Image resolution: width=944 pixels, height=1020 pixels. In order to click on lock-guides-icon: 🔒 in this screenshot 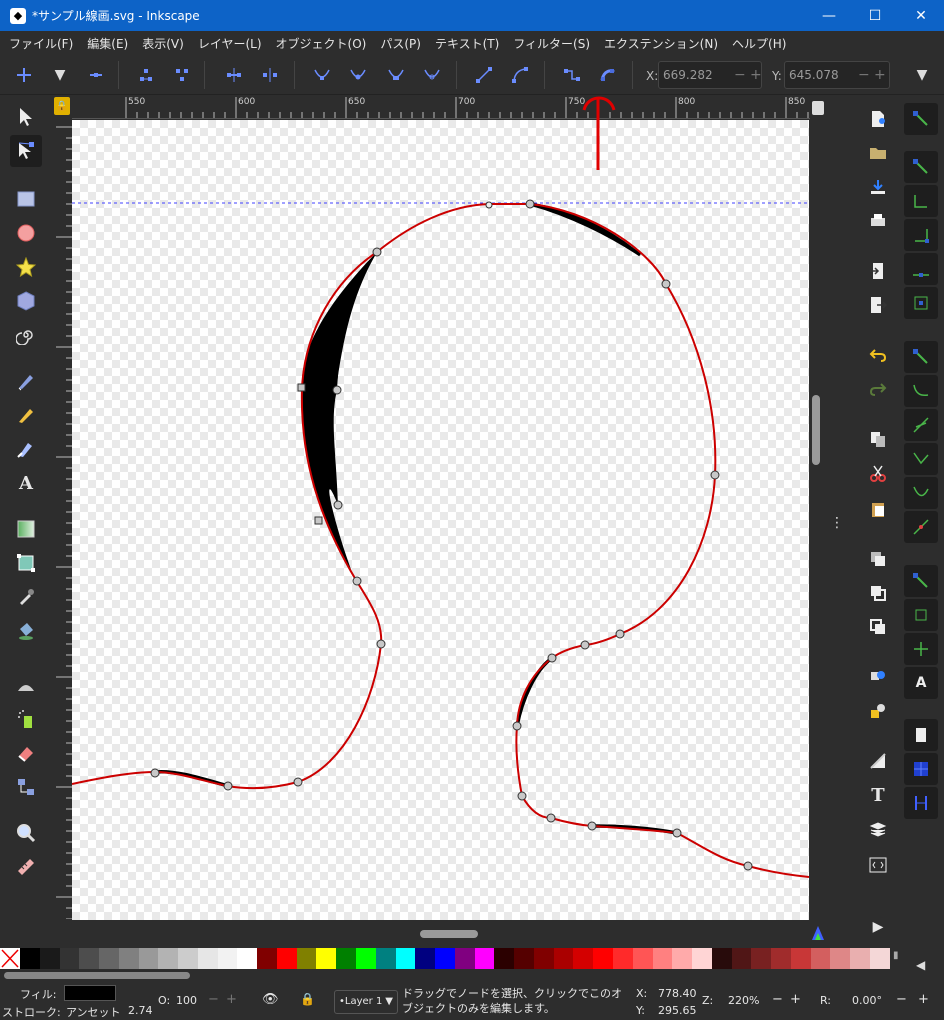, I will do `click(62, 106)`.